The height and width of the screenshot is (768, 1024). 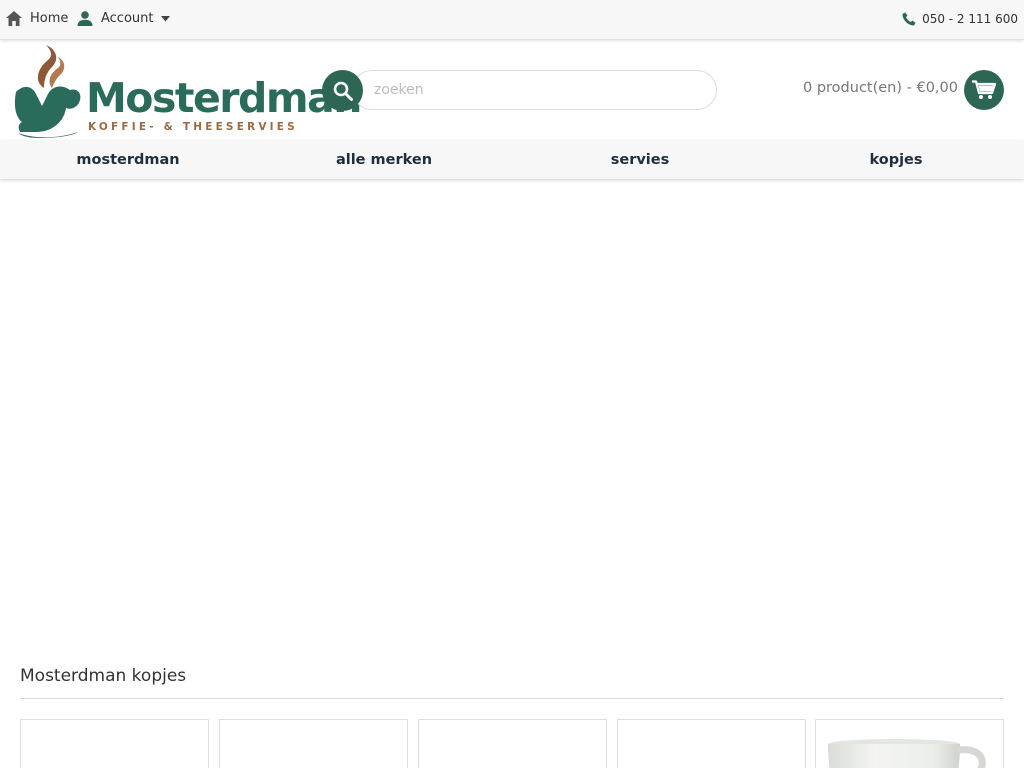 I want to click on site-logo: Mosterdman KOFFIE- & THEESERVIES, so click(x=188, y=91).